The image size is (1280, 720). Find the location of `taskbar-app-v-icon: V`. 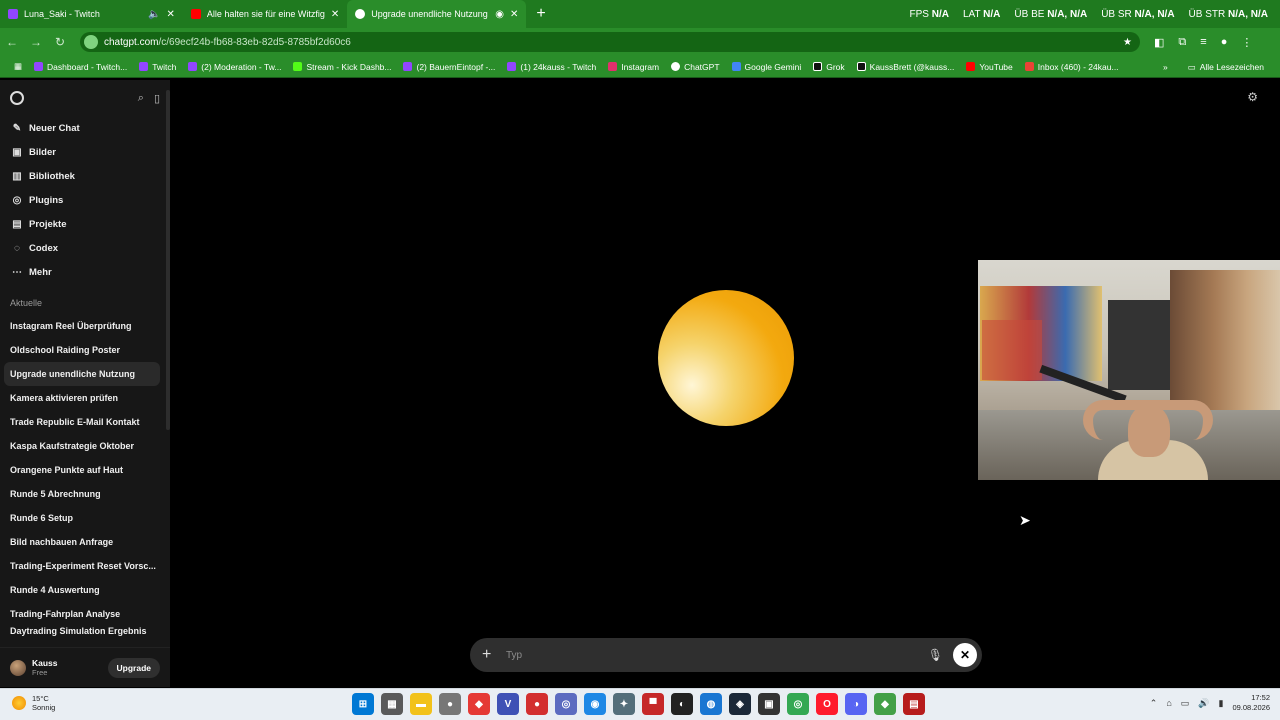

taskbar-app-v-icon: V is located at coordinates (508, 704).